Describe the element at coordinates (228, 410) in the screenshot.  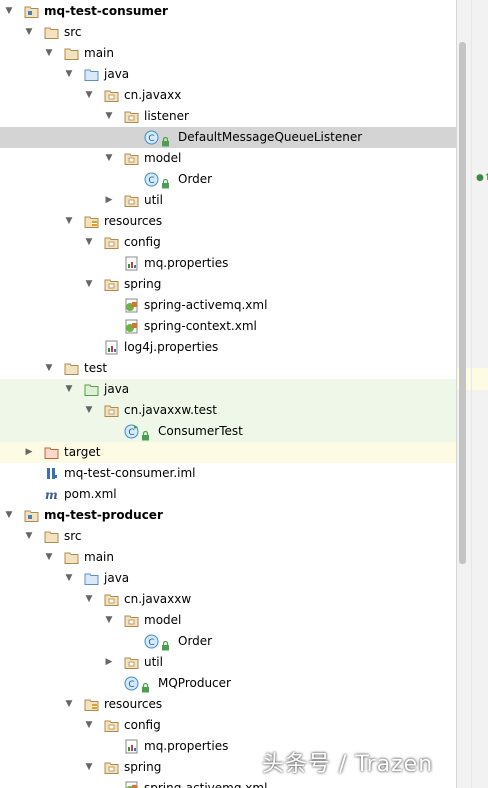
I see `tree-item: ▼ cn.javaxxw.test` at that location.